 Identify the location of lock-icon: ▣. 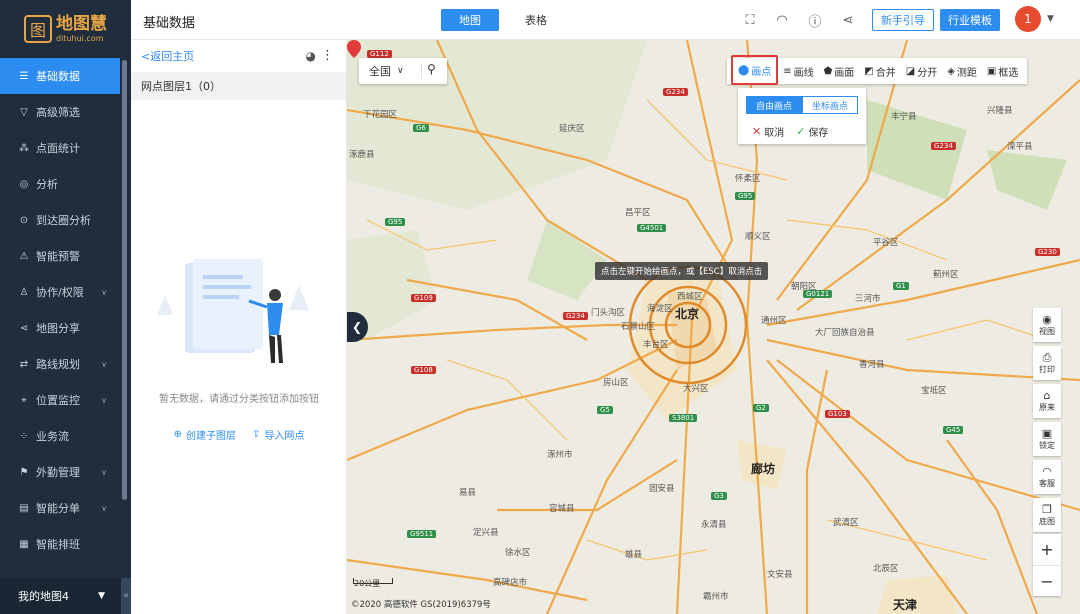
(1047, 433).